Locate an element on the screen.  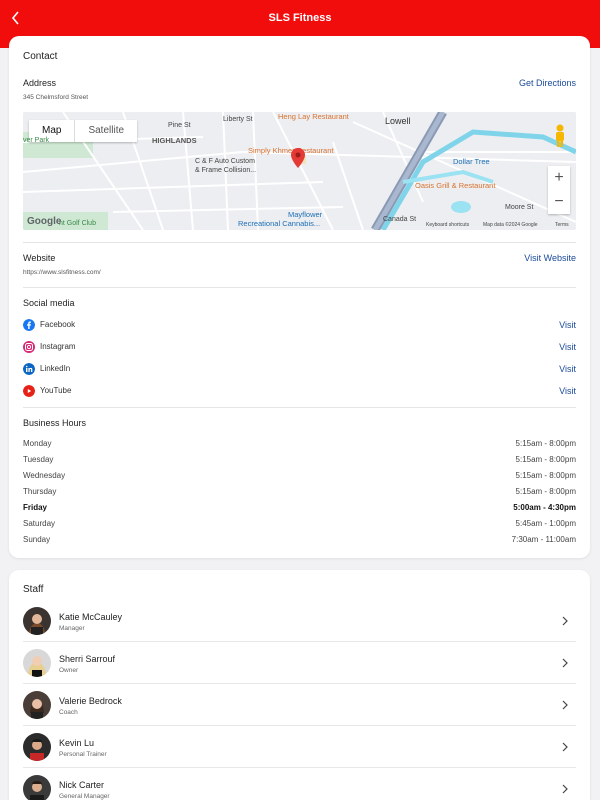
map-data-text: Map data ©2024 Google is located at coordinates (510, 225).